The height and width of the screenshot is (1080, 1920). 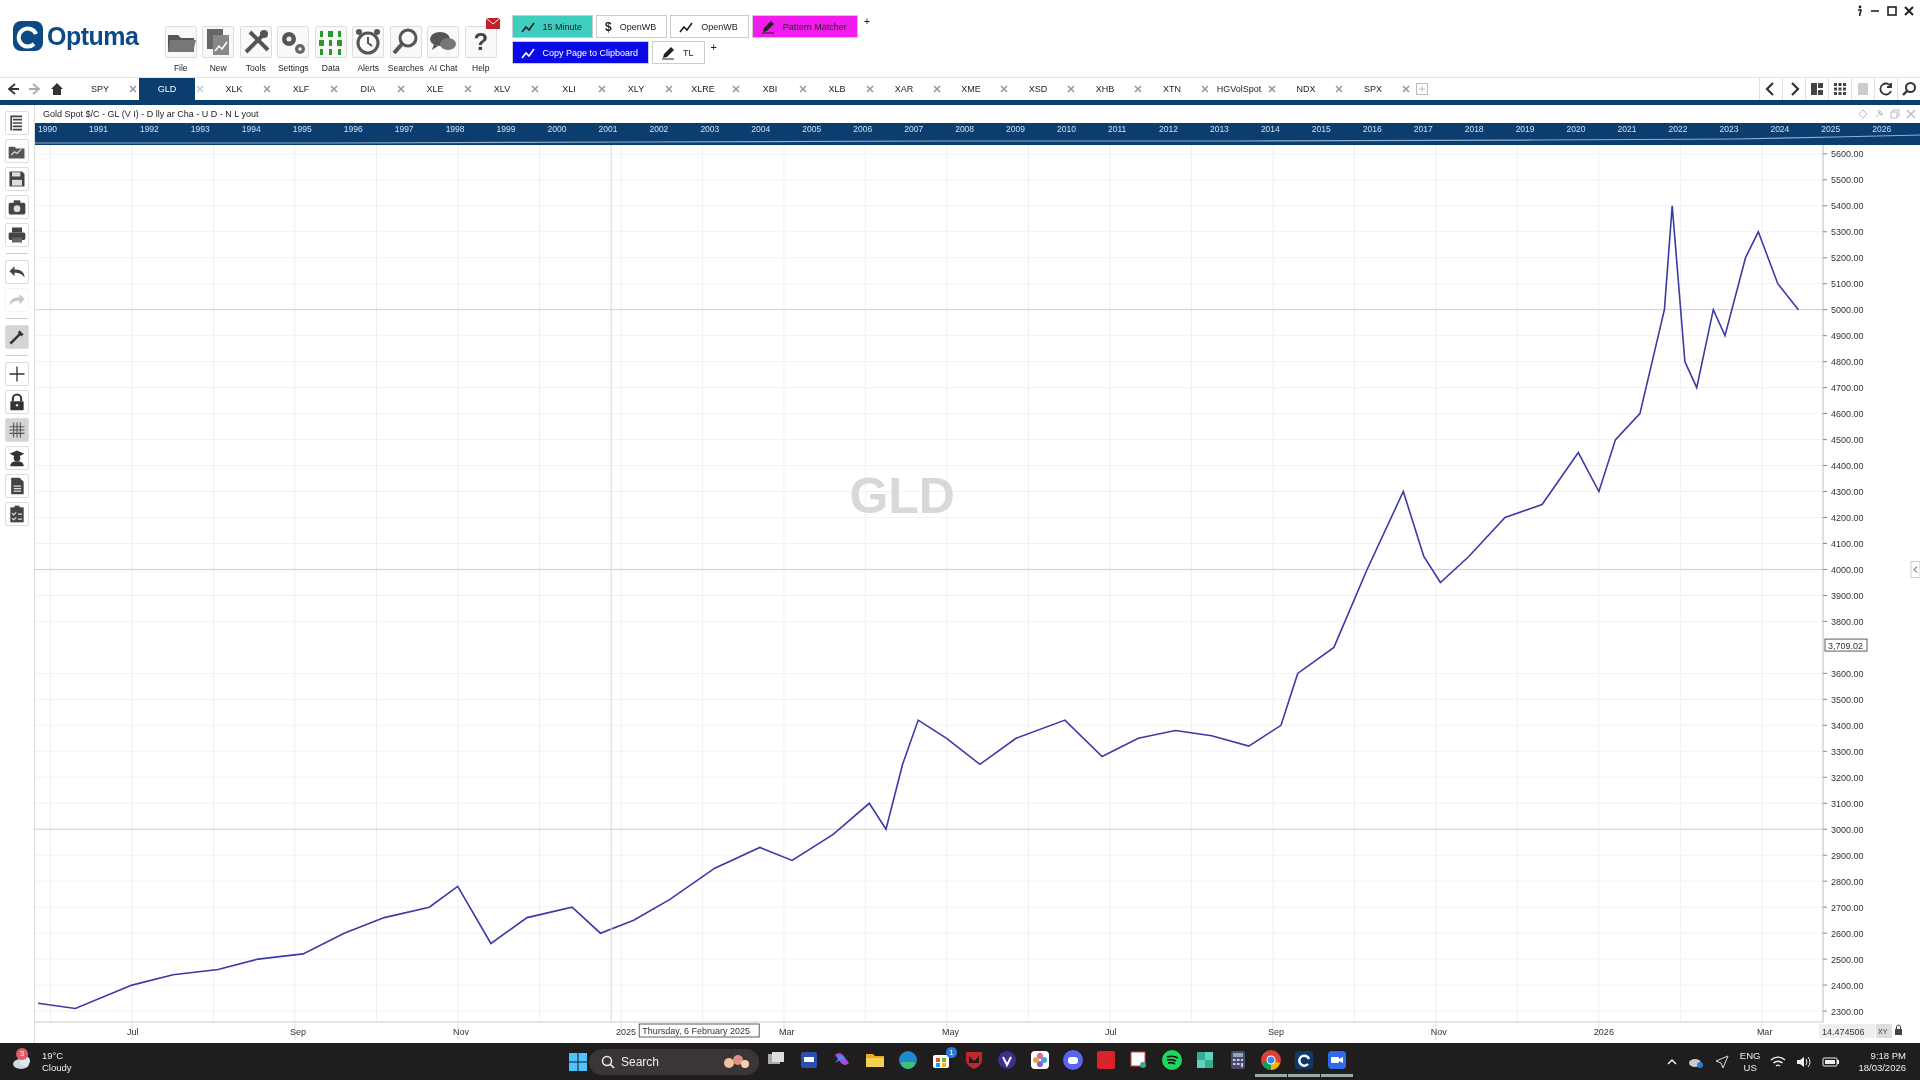 I want to click on timeline-year: 2008, so click(x=965, y=129).